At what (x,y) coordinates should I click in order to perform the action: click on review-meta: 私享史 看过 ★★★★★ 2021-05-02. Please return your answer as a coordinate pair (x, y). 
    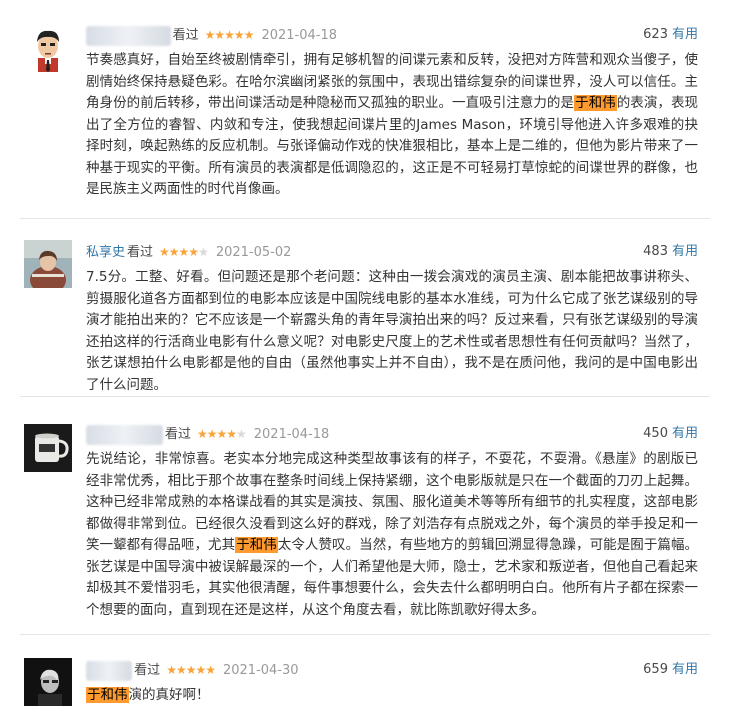
    Looking at the image, I should click on (188, 252).